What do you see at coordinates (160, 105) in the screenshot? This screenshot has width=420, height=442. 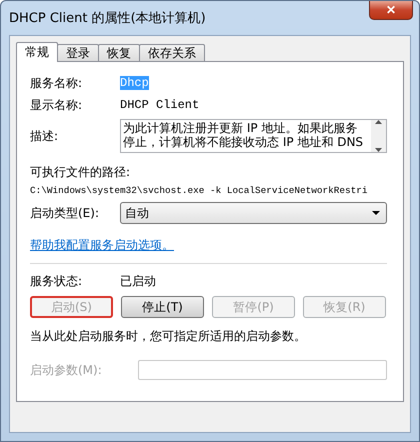 I see `display-name: DHCP Client` at bounding box center [160, 105].